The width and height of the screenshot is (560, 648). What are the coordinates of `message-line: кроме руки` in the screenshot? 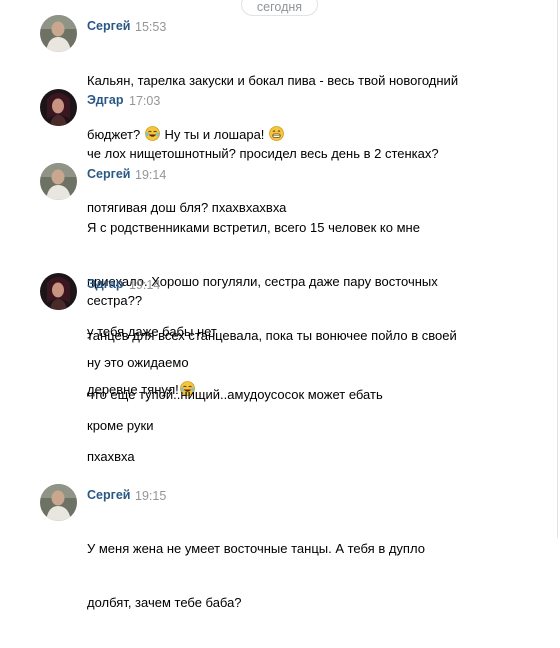 It's located at (120, 425).